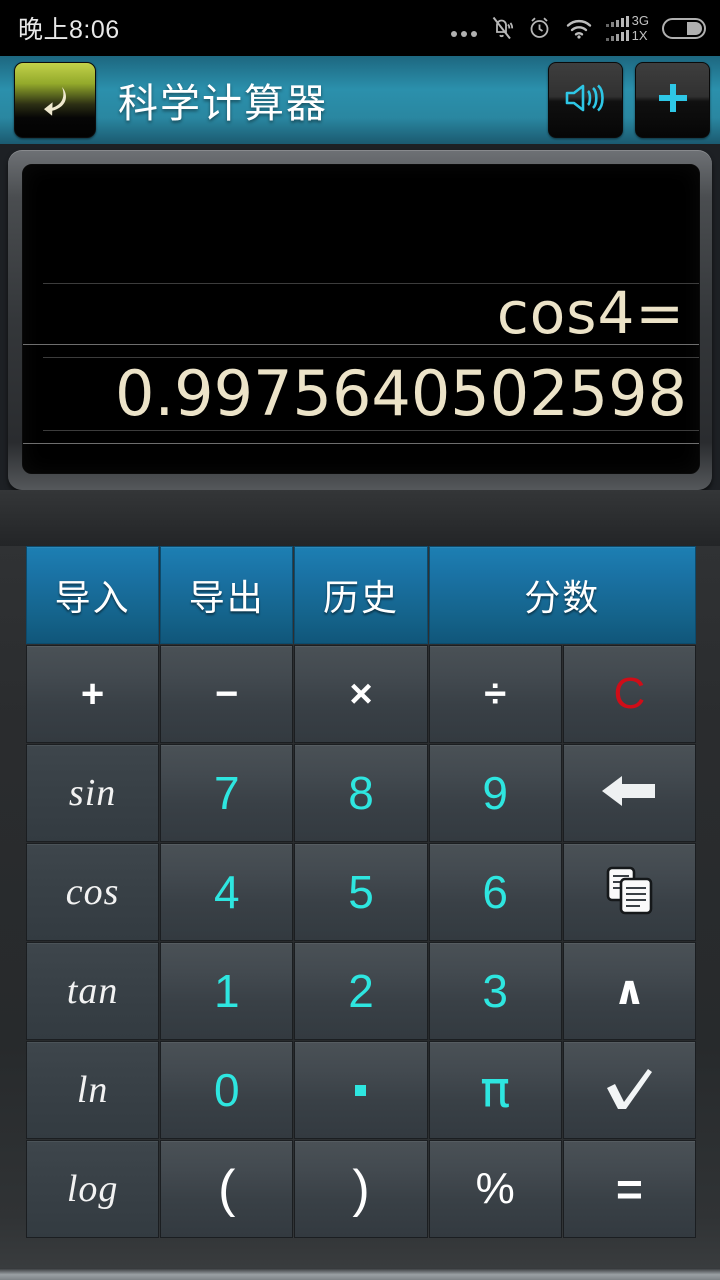 Image resolution: width=720 pixels, height=1280 pixels. I want to click on checkmark-icon, so click(629, 1090).